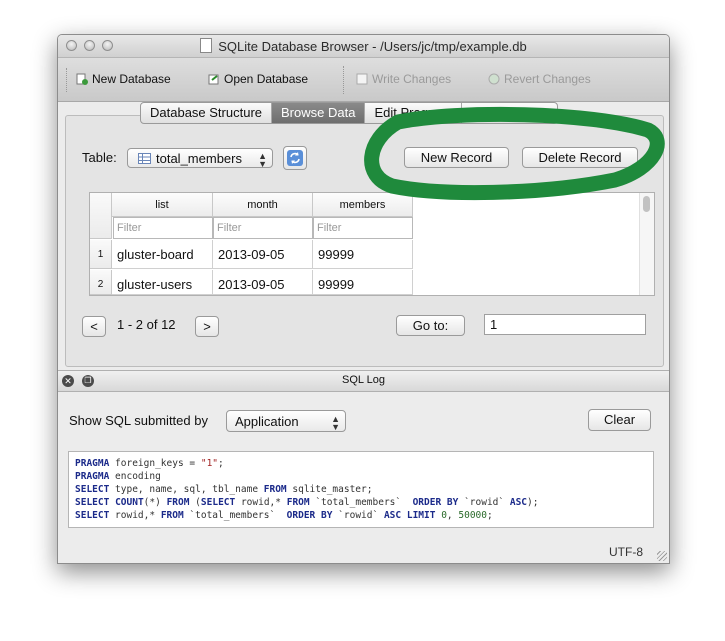  I want to click on table-cell: gluster-board, so click(162, 254).